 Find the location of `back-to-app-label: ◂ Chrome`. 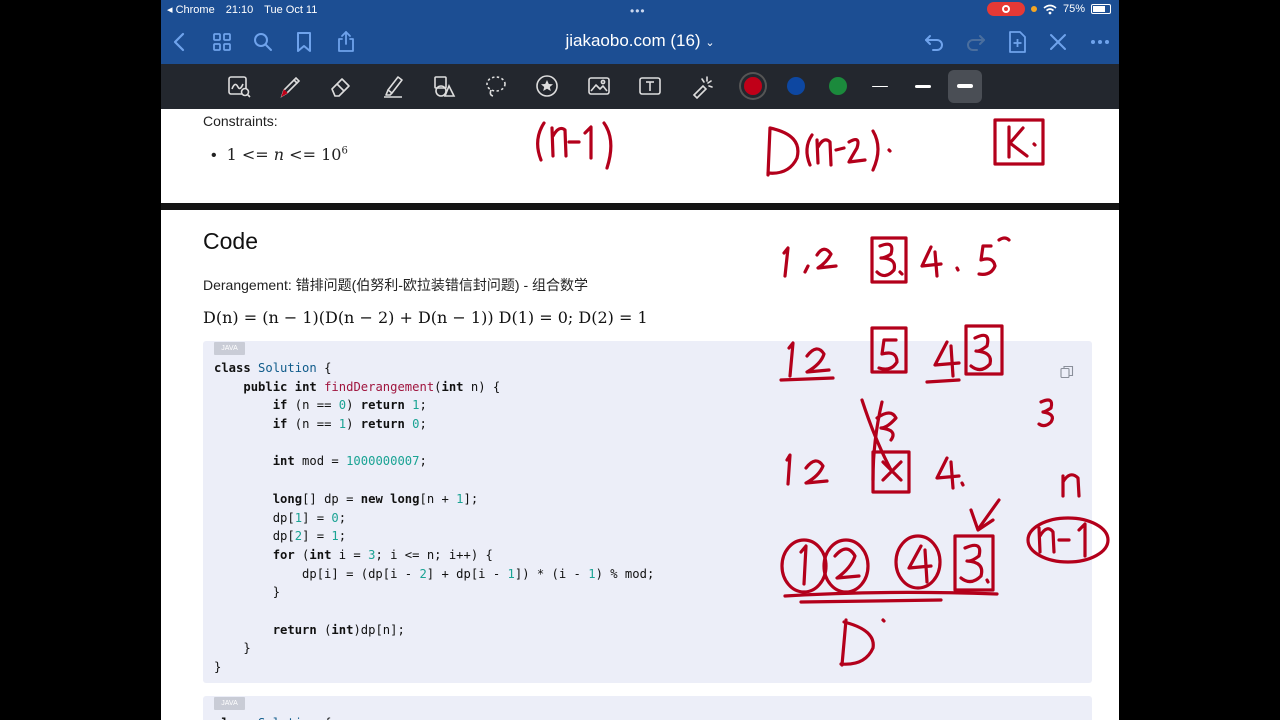

back-to-app-label: ◂ Chrome is located at coordinates (191, 10).